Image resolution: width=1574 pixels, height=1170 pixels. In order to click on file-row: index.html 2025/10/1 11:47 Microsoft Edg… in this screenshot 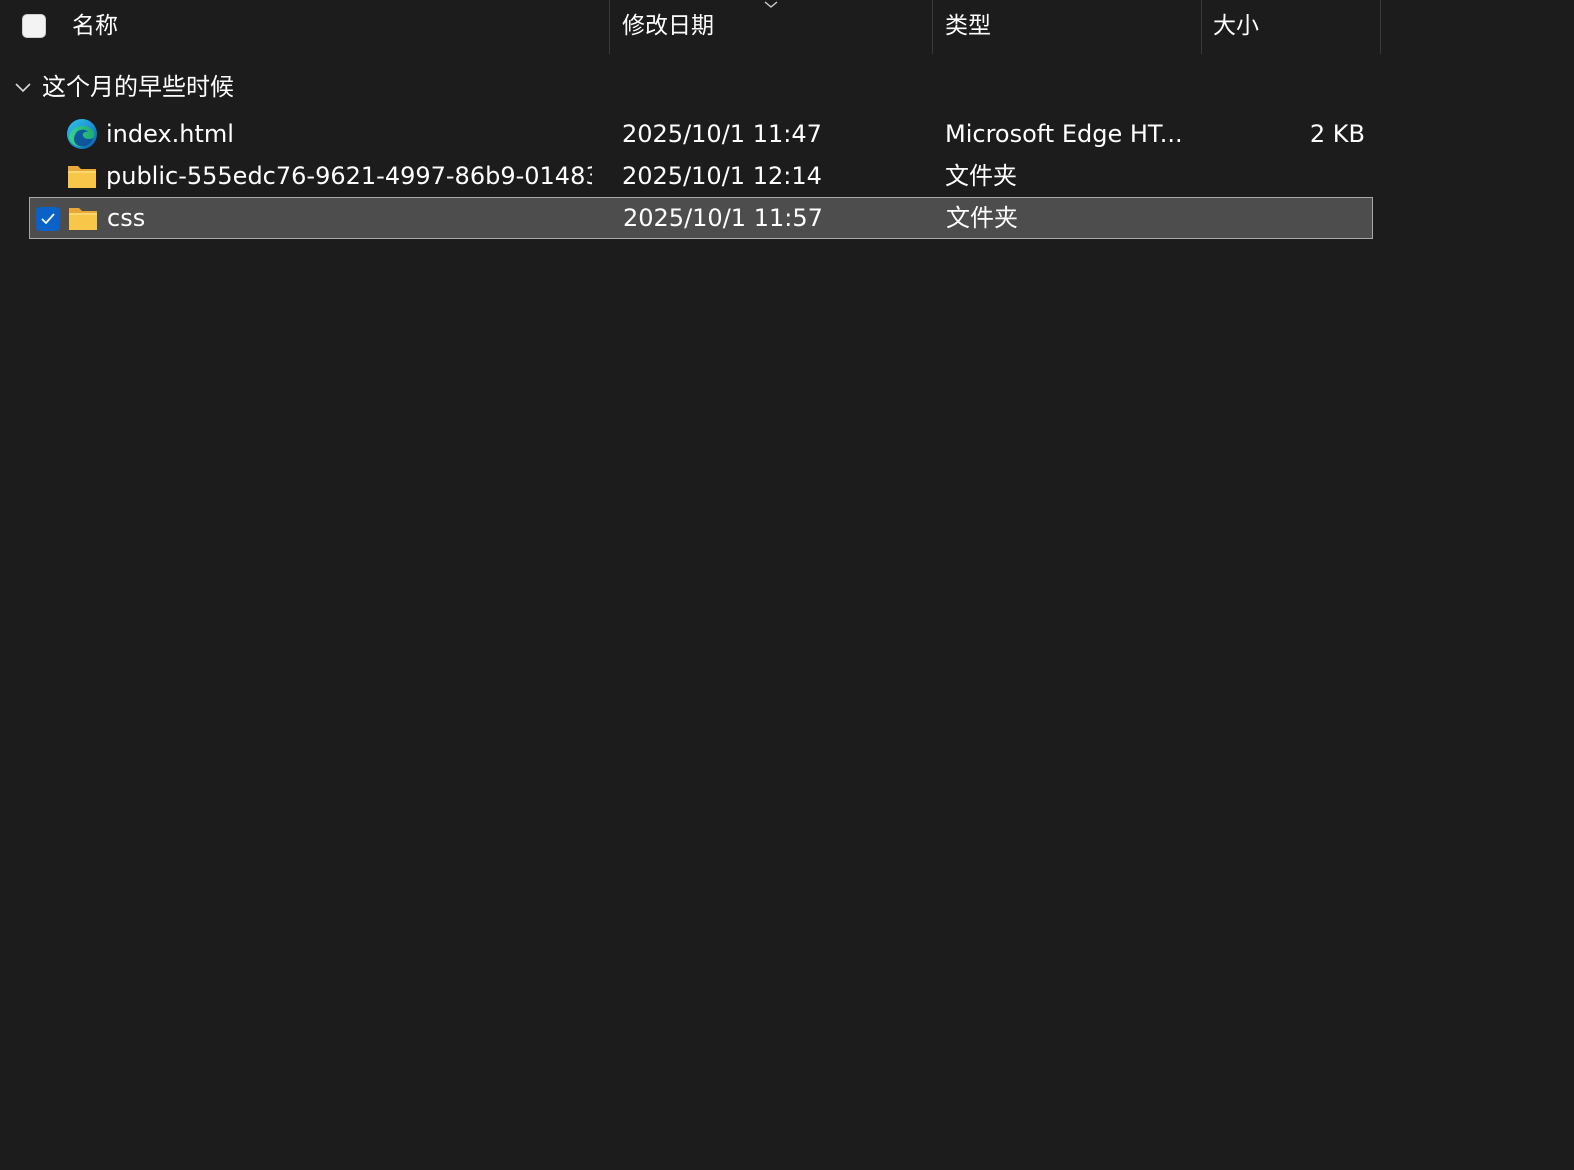, I will do `click(701, 134)`.